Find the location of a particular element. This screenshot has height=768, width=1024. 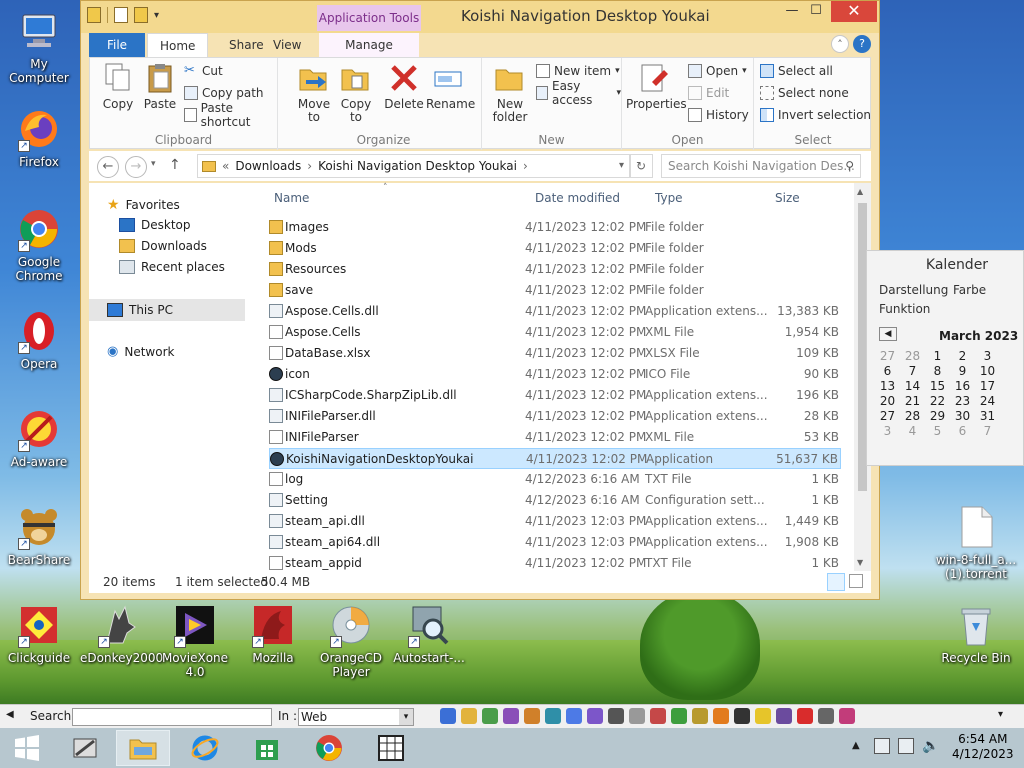

calendar-day: 29 is located at coordinates (937, 416).